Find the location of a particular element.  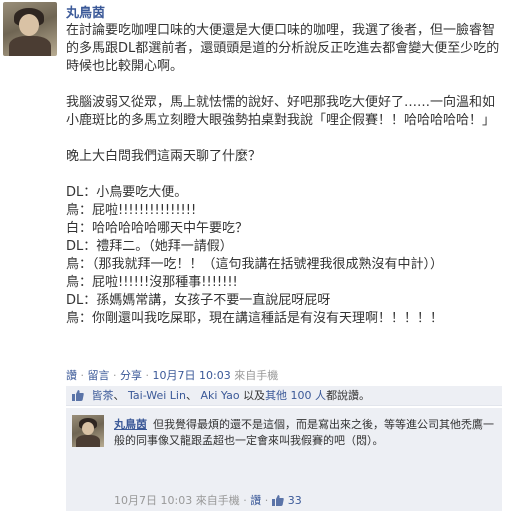

comment-meta: 10月7日 10:03 來自手機 · 讚 · 33 is located at coordinates (208, 500).